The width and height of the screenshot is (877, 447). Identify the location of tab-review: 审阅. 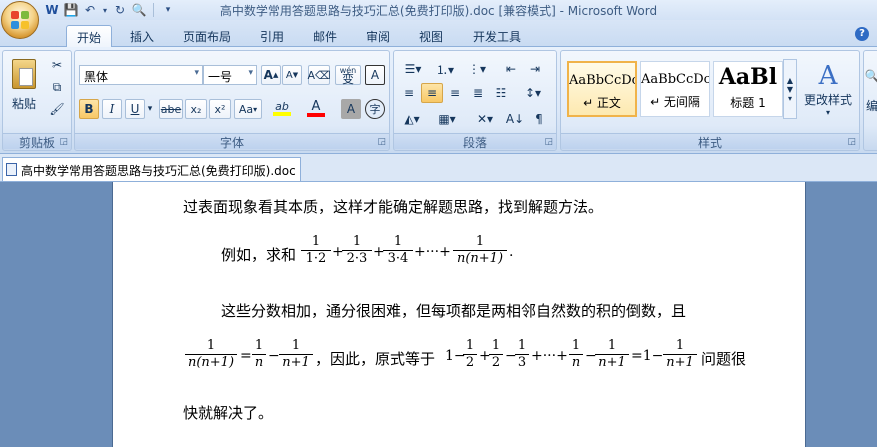
(378, 36).